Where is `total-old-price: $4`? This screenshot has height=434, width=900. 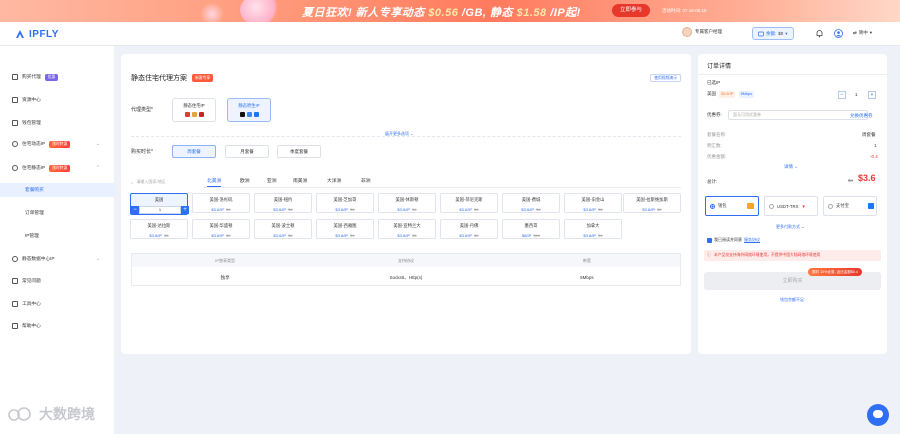
total-old-price: $4 is located at coordinates (851, 180).